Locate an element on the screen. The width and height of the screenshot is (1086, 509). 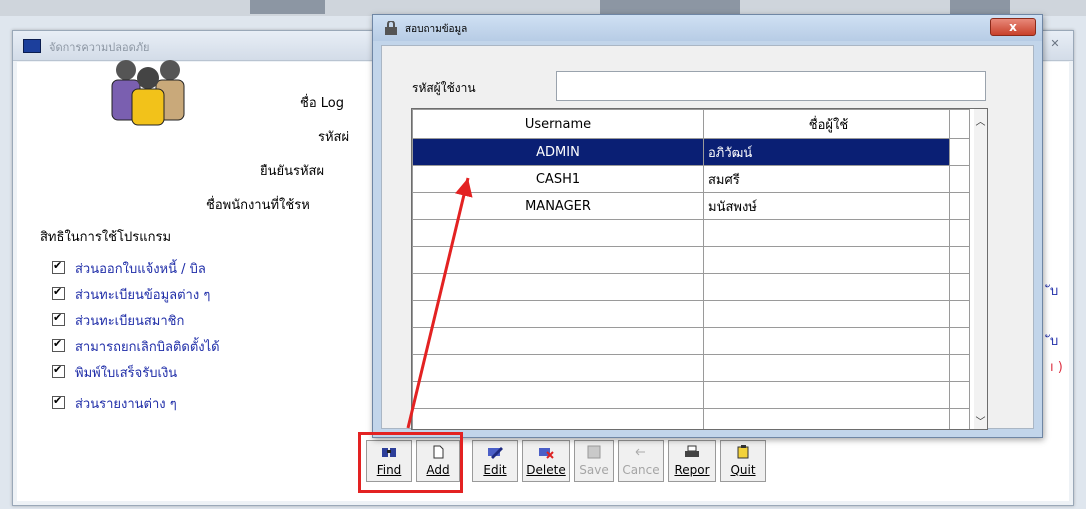
clipped-text: ı ) is located at coordinates (1056, 367).